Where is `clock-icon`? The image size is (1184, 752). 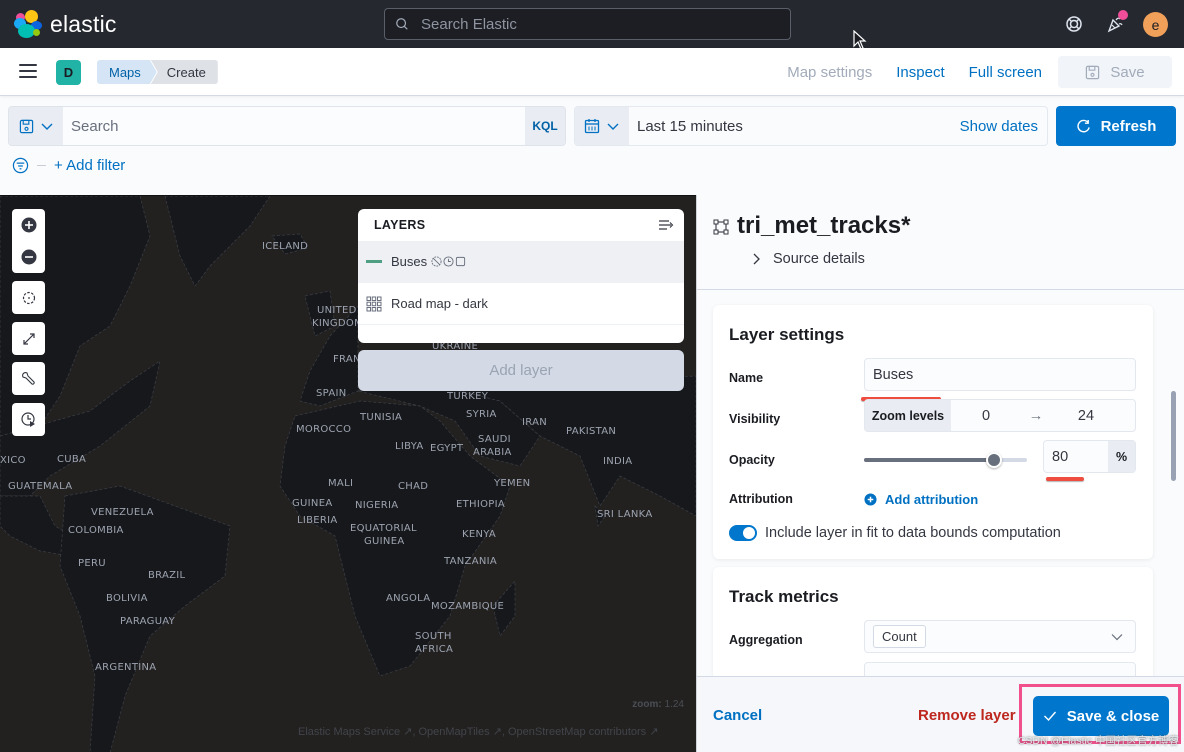
clock-icon is located at coordinates (448, 261).